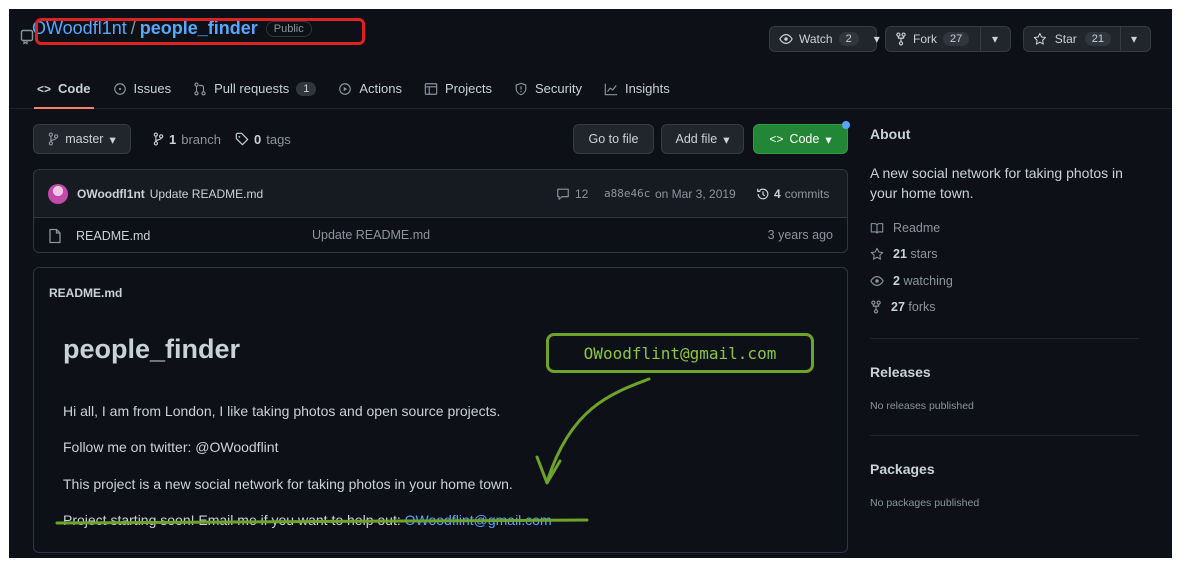 The image size is (1191, 568). Describe the element at coordinates (922, 307) in the screenshot. I see `forks-word: forks` at that location.